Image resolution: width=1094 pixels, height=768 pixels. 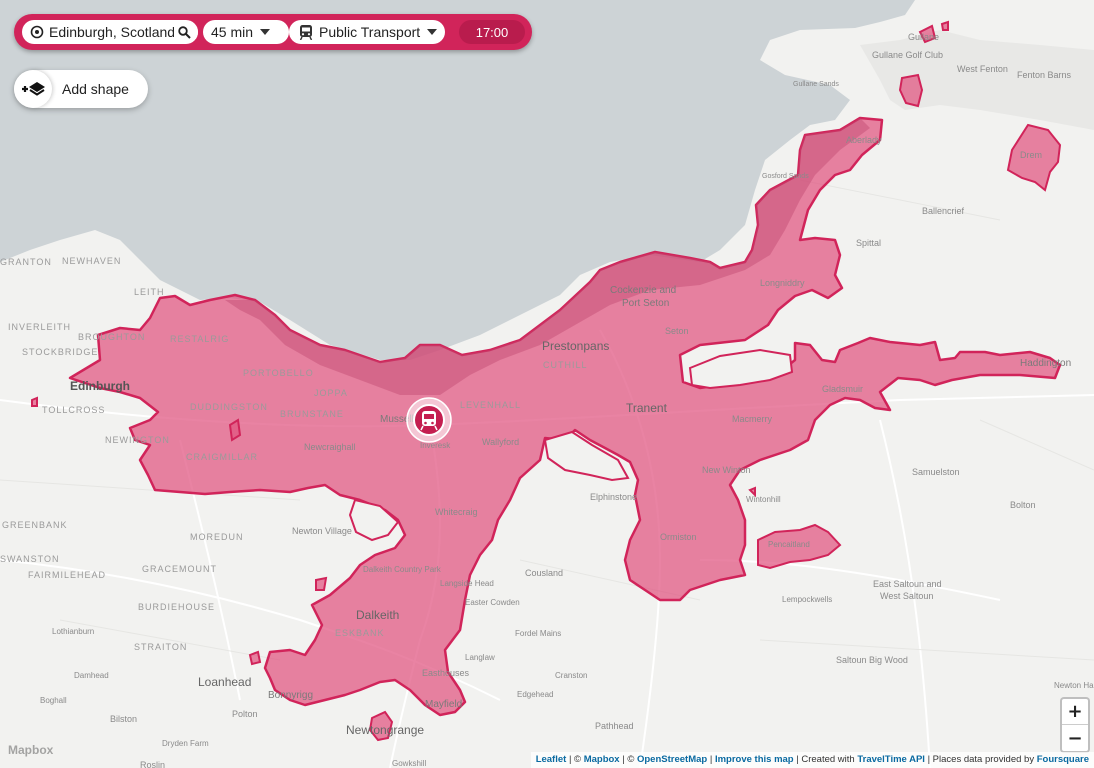 I want to click on label-spittal: Spittal, so click(x=868, y=243).